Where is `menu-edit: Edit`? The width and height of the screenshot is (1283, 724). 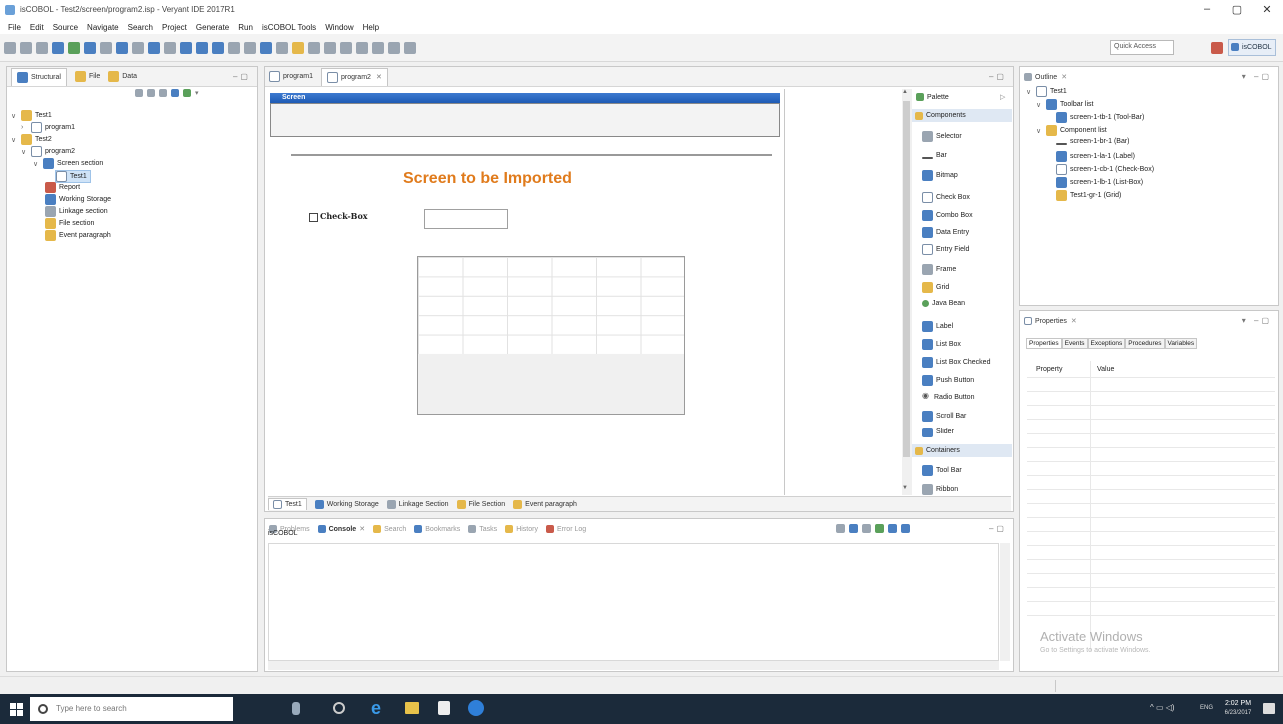
menu-edit: Edit is located at coordinates (37, 27).